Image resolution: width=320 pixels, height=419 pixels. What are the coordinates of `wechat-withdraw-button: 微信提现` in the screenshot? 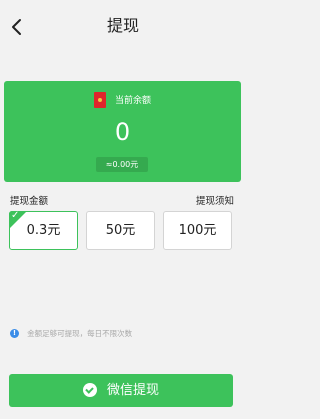 It's located at (121, 390).